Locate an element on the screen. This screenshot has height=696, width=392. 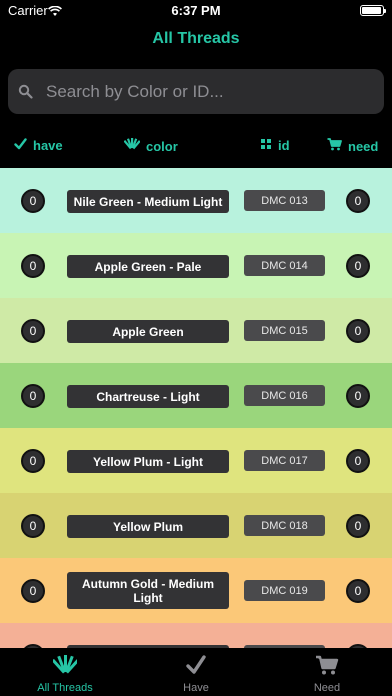
thread-row: 0 Nile Green - Medium Light DMC 013 0 is located at coordinates (196, 200).